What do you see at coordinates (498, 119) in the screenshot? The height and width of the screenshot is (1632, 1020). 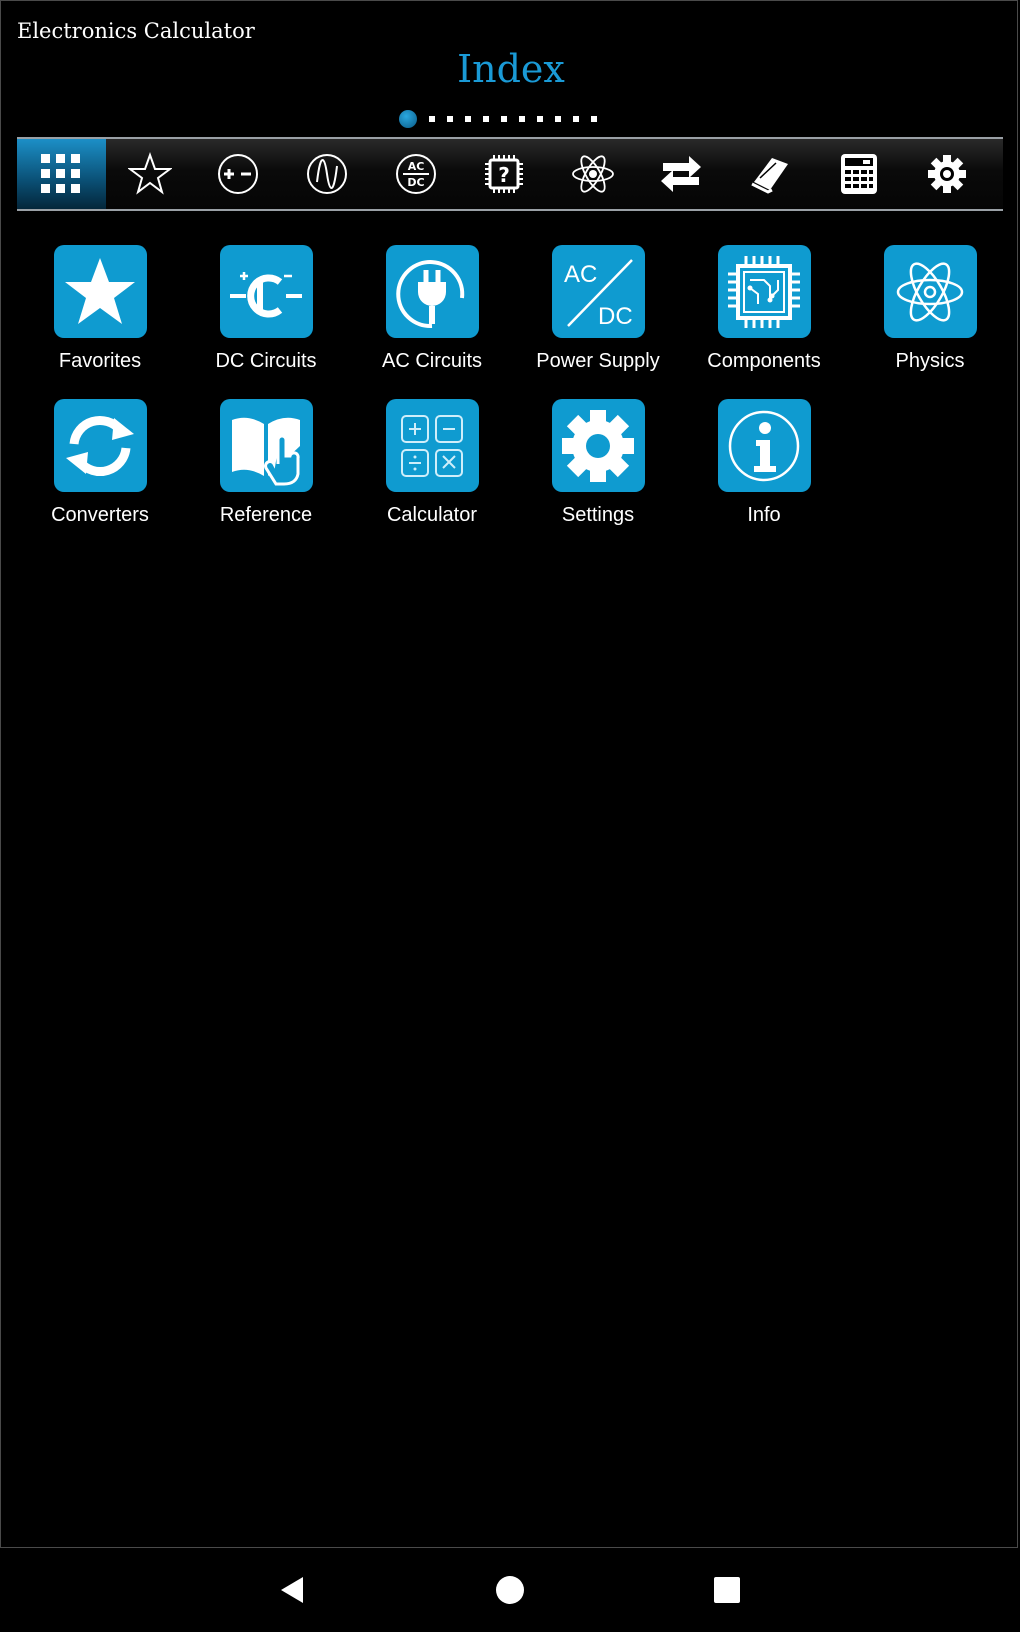 I see `page-indicator` at bounding box center [498, 119].